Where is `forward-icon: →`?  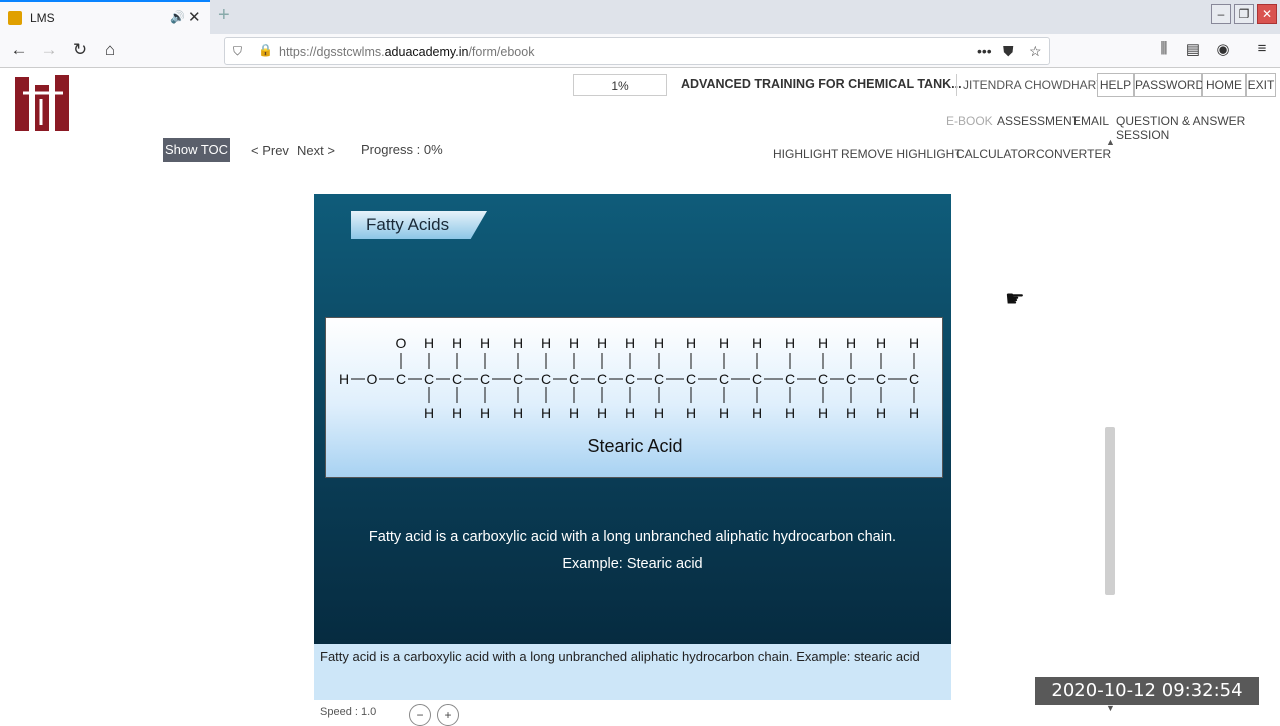
forward-icon: → is located at coordinates (49, 50).